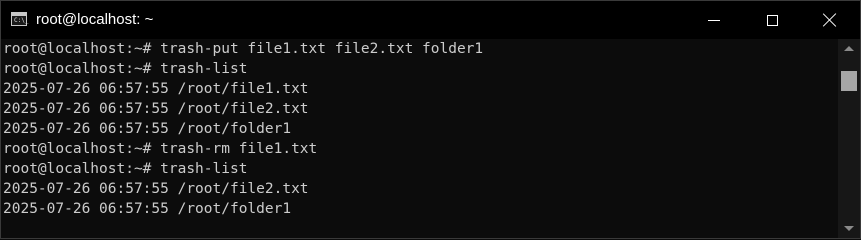 The height and width of the screenshot is (240, 861). I want to click on scrollbar-thumb, so click(849, 81).